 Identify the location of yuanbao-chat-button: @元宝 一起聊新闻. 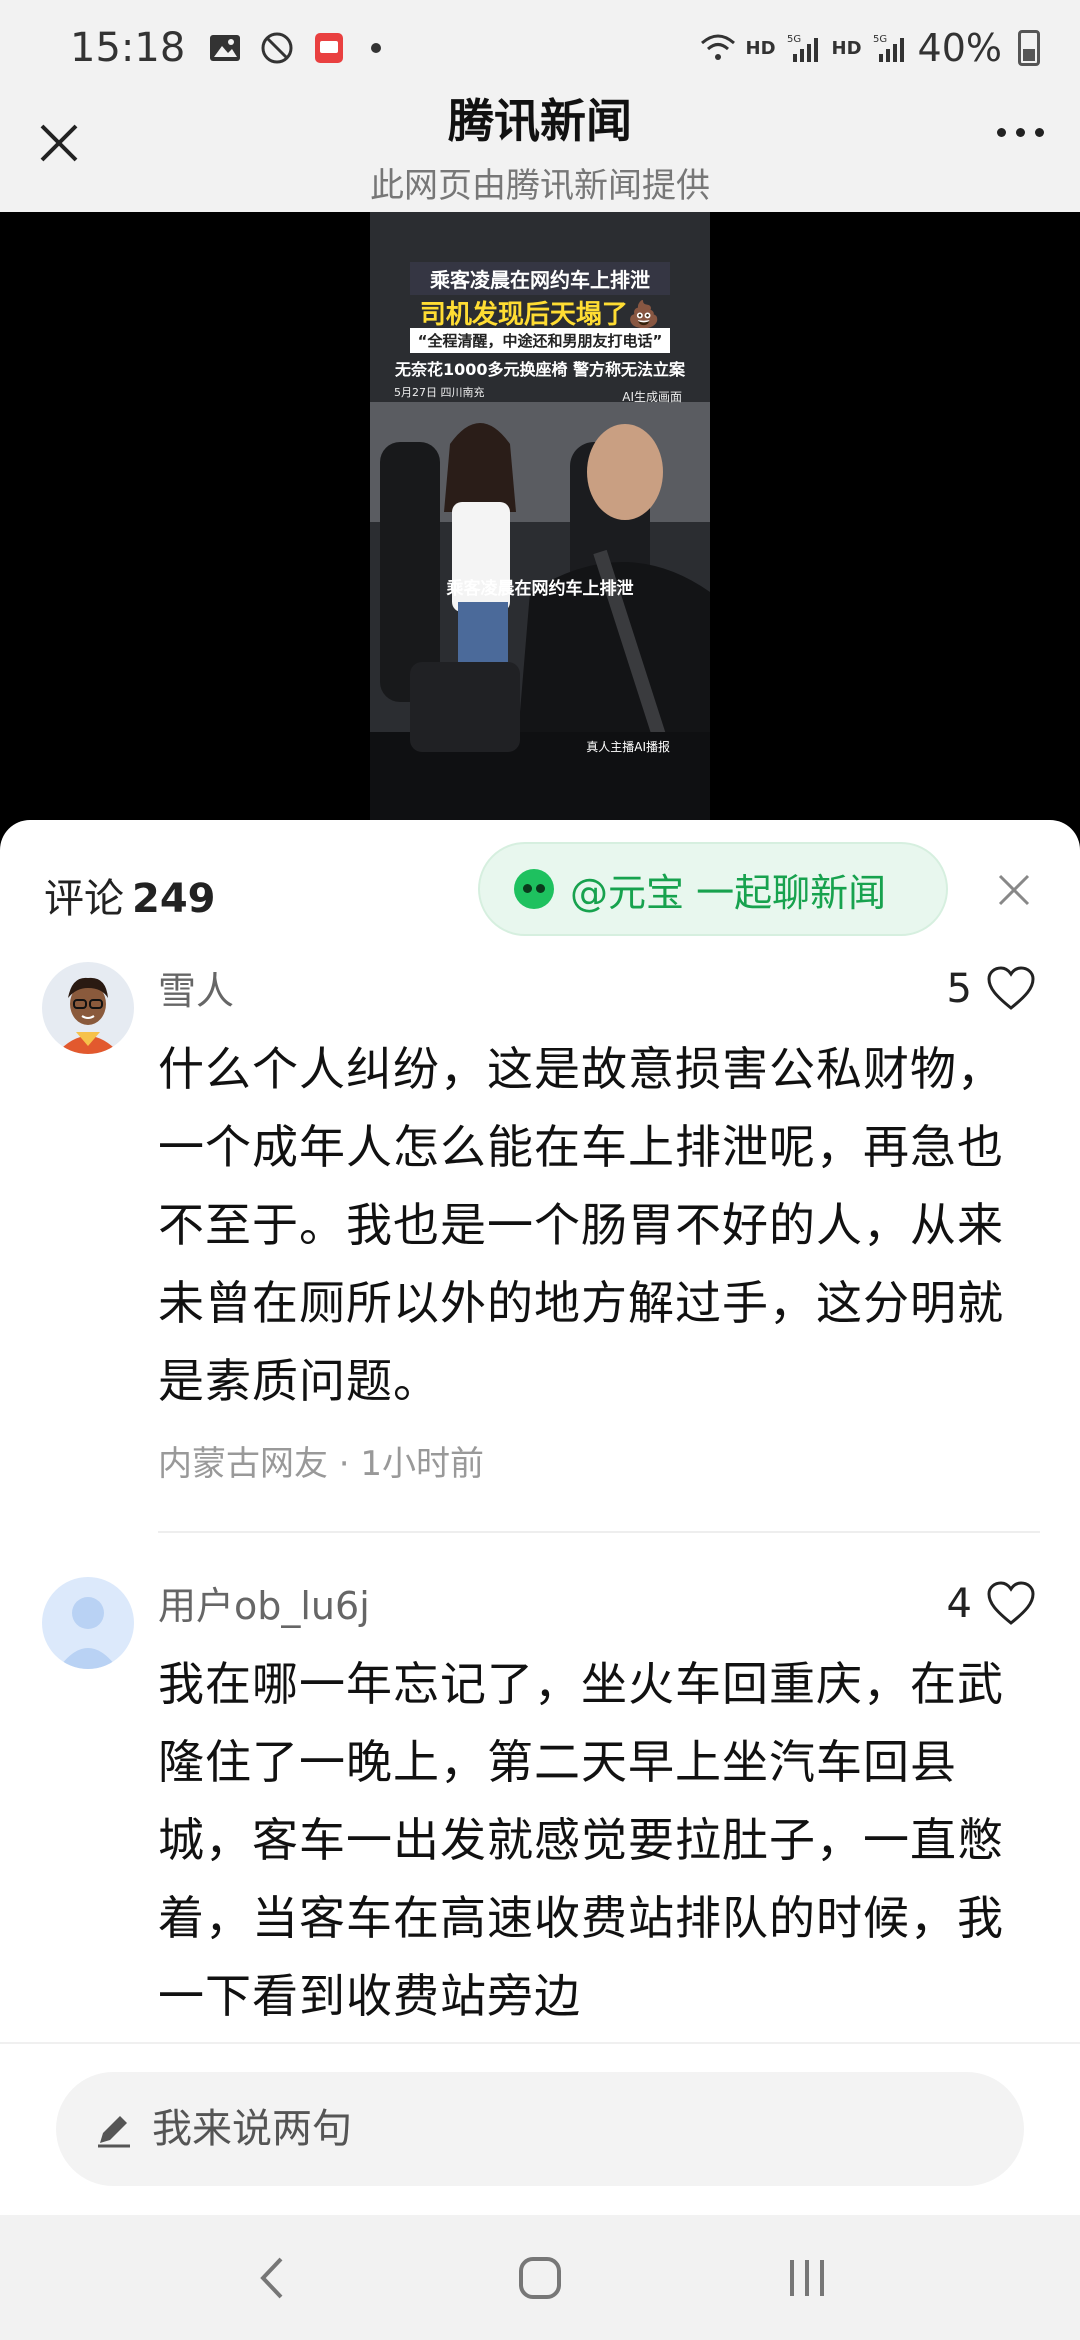
(713, 889).